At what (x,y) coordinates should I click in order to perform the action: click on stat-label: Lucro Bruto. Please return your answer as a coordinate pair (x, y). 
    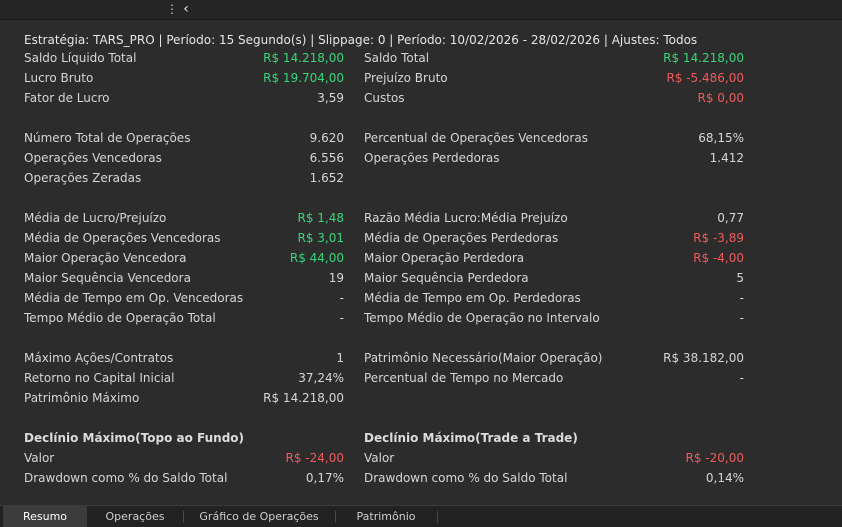
    Looking at the image, I should click on (59, 78).